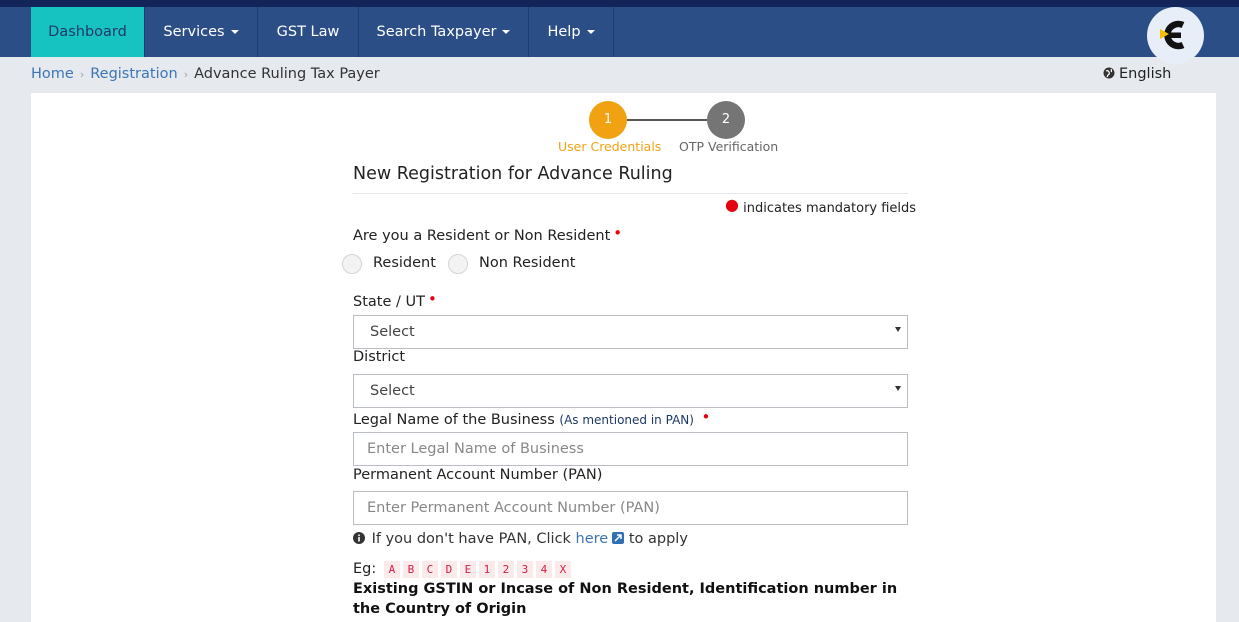  I want to click on nav-search-taxpayer: Search Taxpayer, so click(444, 32).